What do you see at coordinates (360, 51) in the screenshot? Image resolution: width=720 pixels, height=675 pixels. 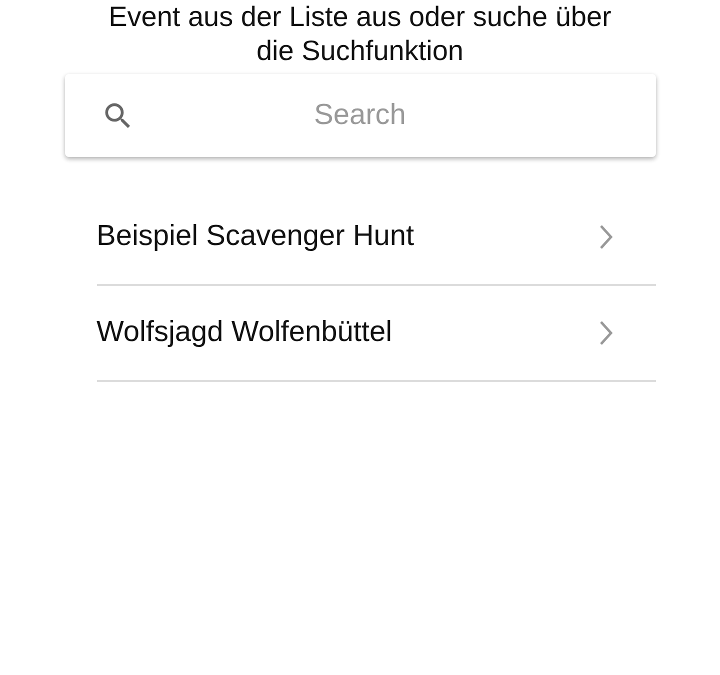 I see `instruction-text: die Suchfunktion` at bounding box center [360, 51].